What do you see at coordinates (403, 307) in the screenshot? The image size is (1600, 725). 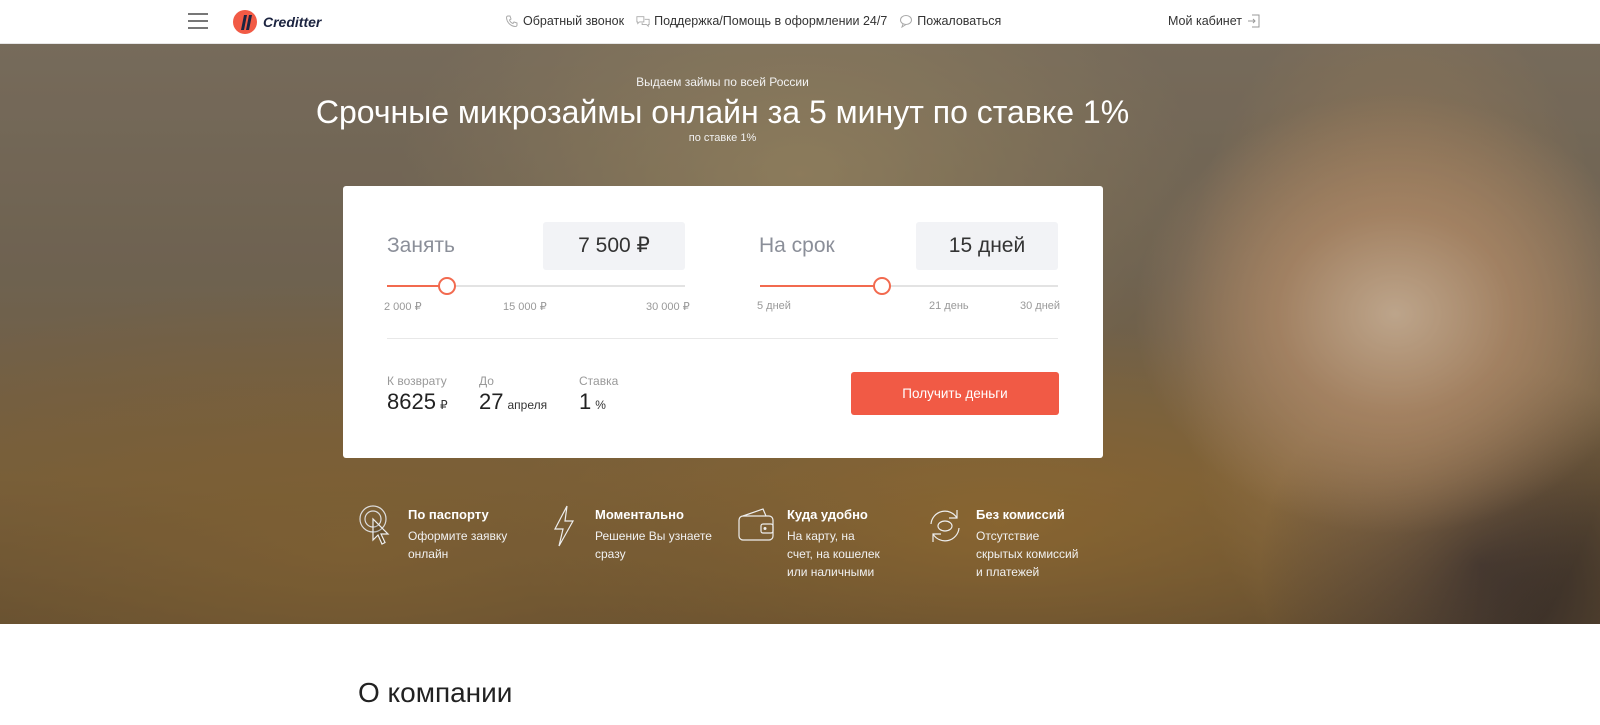 I see `amount-tick-min: 2 000 ₽` at bounding box center [403, 307].